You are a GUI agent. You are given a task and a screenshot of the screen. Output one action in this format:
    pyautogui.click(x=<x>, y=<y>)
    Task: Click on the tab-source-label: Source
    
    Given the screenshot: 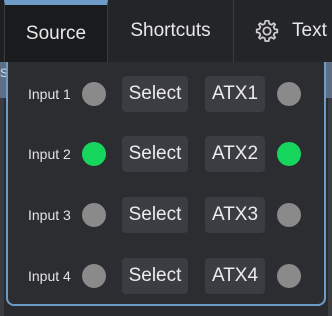 What is the action you would take?
    pyautogui.click(x=56, y=33)
    